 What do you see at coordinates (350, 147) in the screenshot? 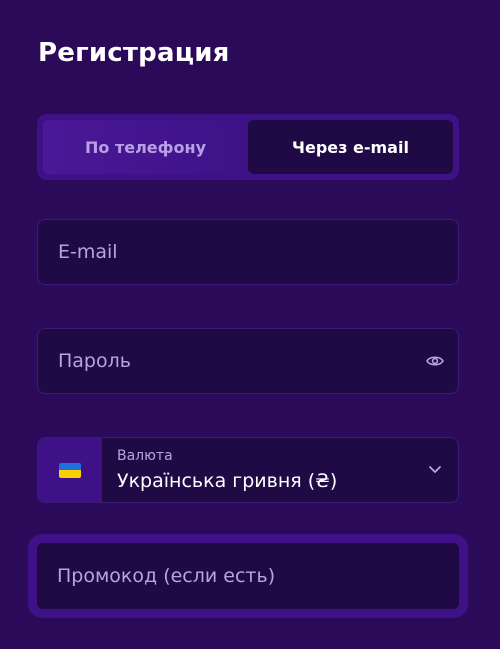
I see `tab-by-email: Через e-mail` at bounding box center [350, 147].